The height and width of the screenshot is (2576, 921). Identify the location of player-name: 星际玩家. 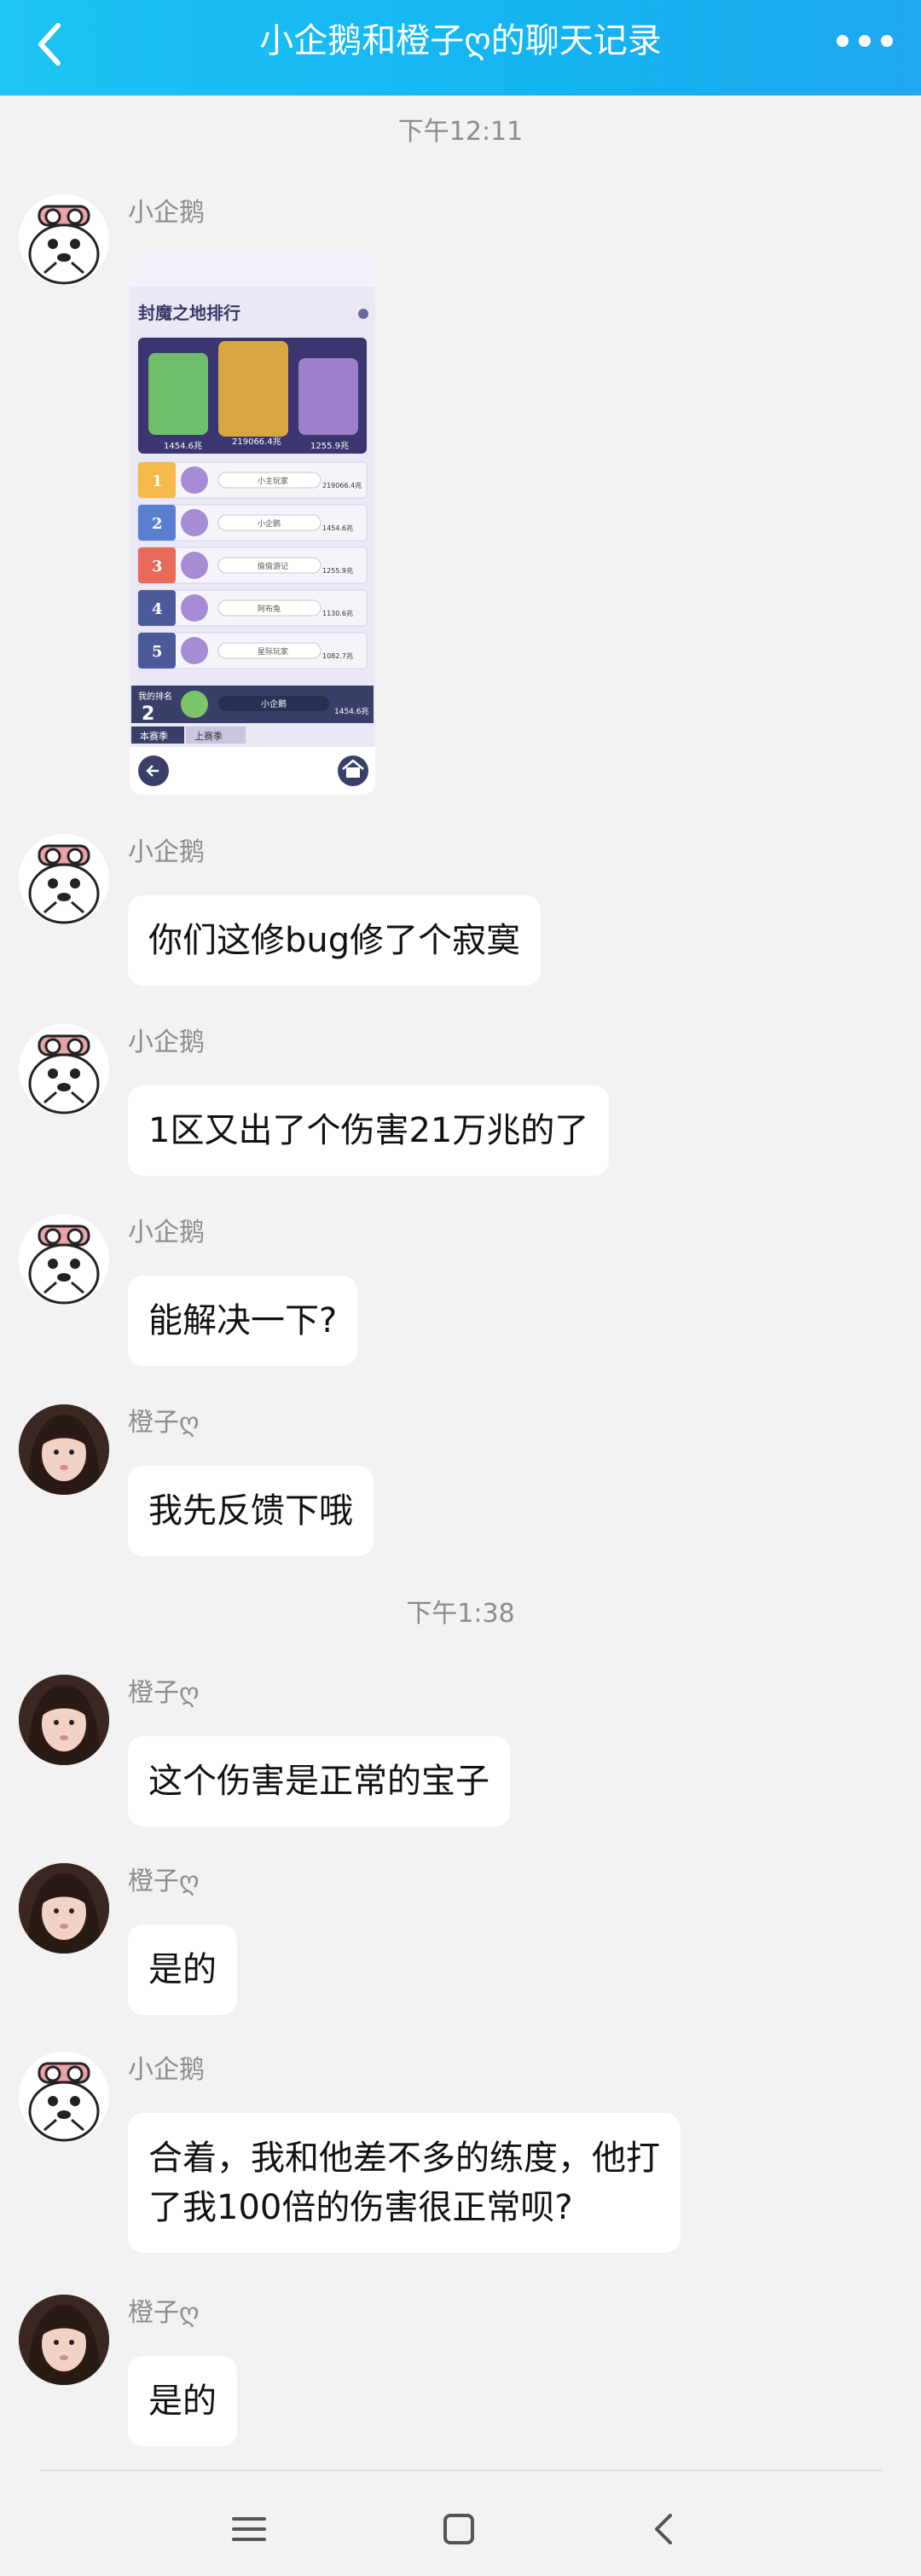
(273, 652).